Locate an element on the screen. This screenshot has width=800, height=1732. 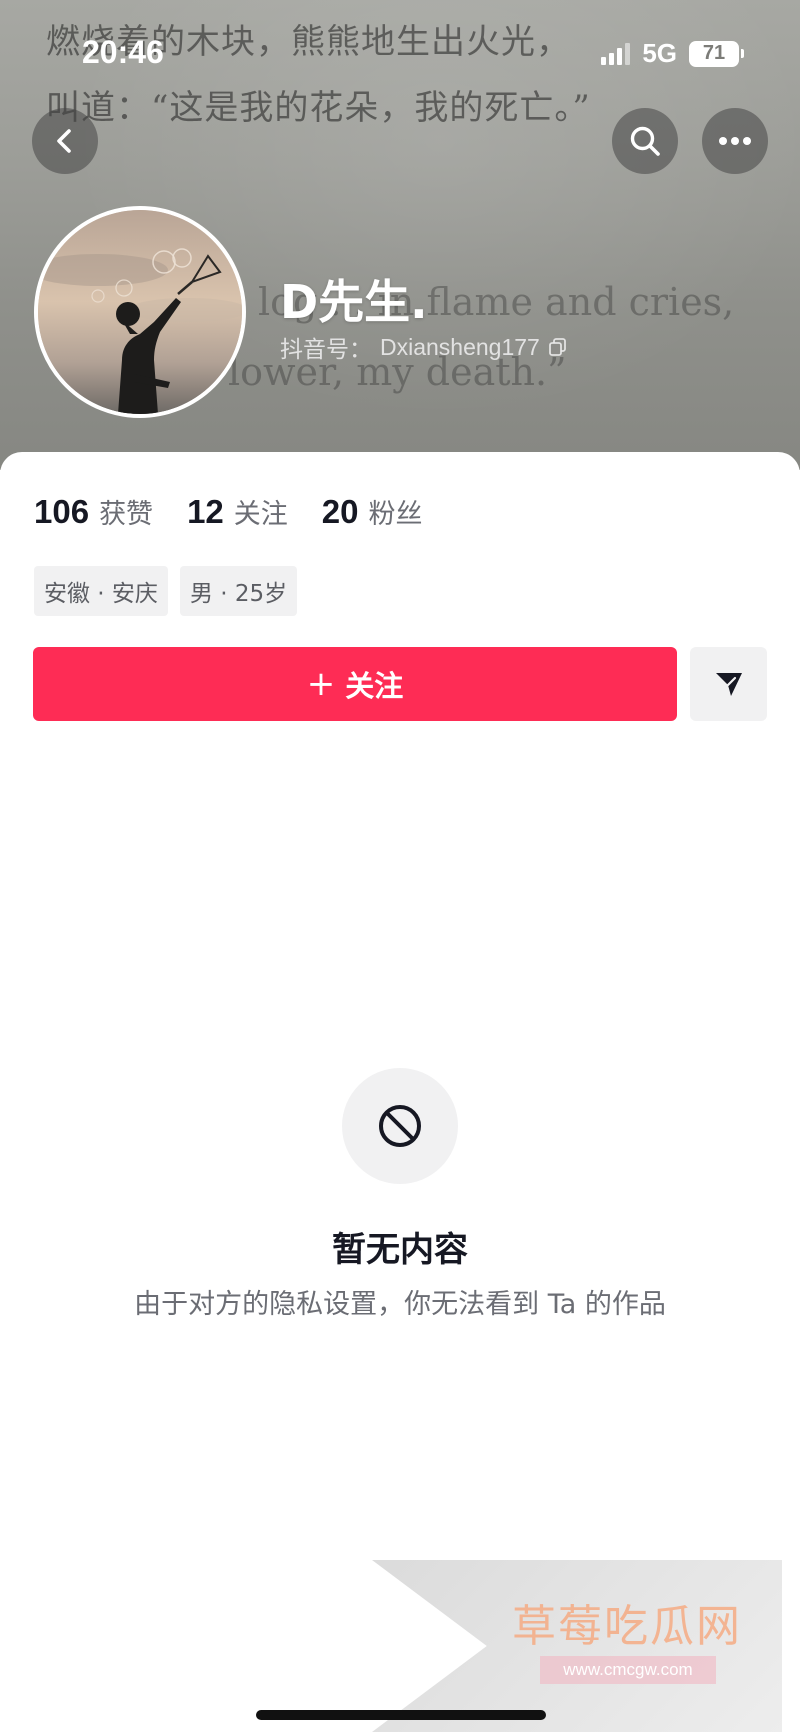
background-quote-line-2: 叫道：“这是我的花朵，我的死亡。” is located at coordinates (318, 108).